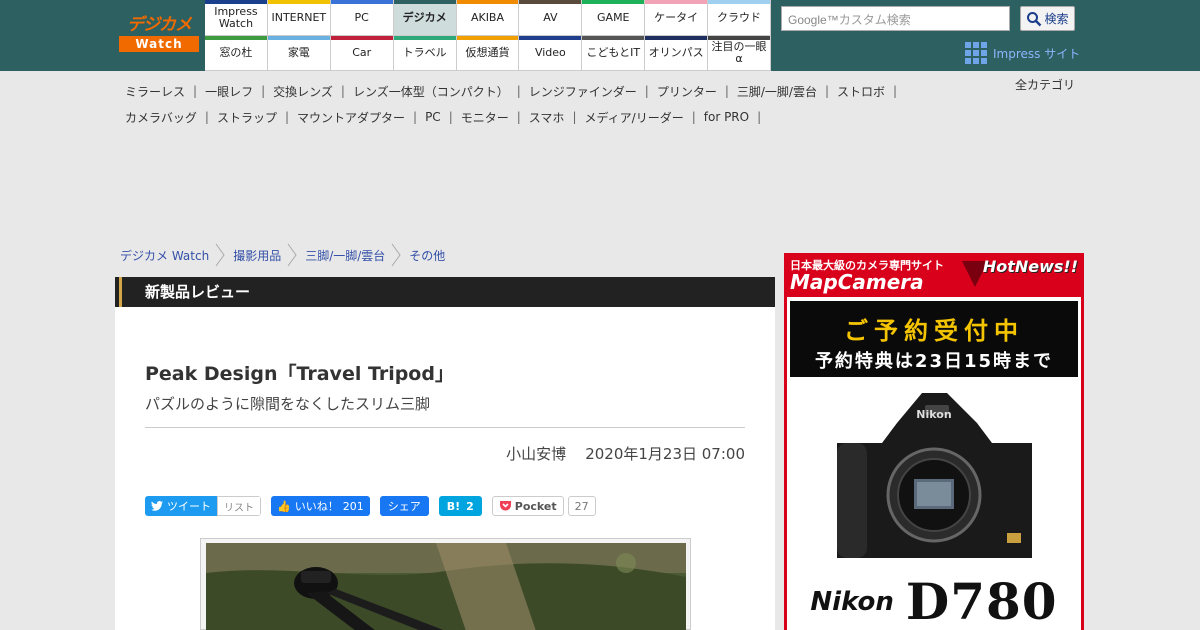 This screenshot has height=630, width=1200. Describe the element at coordinates (551, 53) in the screenshot. I see `nav-tab-header-nav_bottom-5: Video` at that location.